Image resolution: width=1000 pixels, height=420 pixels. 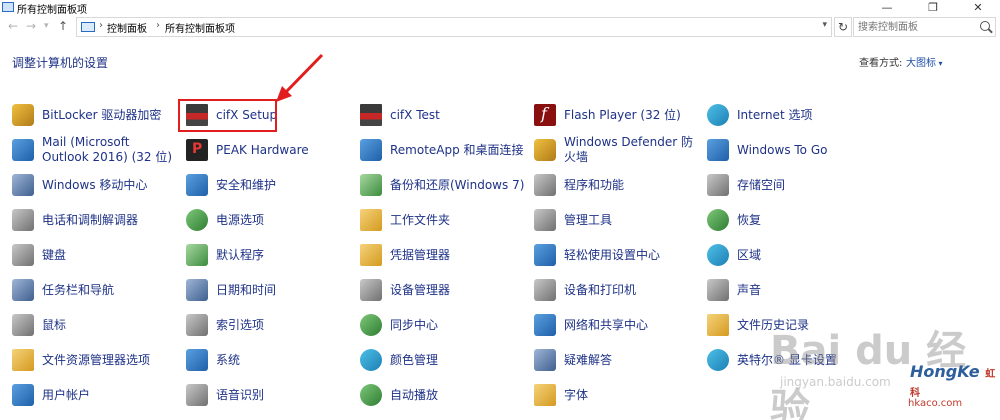 I want to click on hkaco-watermark: hkaco.com, so click(x=935, y=403).